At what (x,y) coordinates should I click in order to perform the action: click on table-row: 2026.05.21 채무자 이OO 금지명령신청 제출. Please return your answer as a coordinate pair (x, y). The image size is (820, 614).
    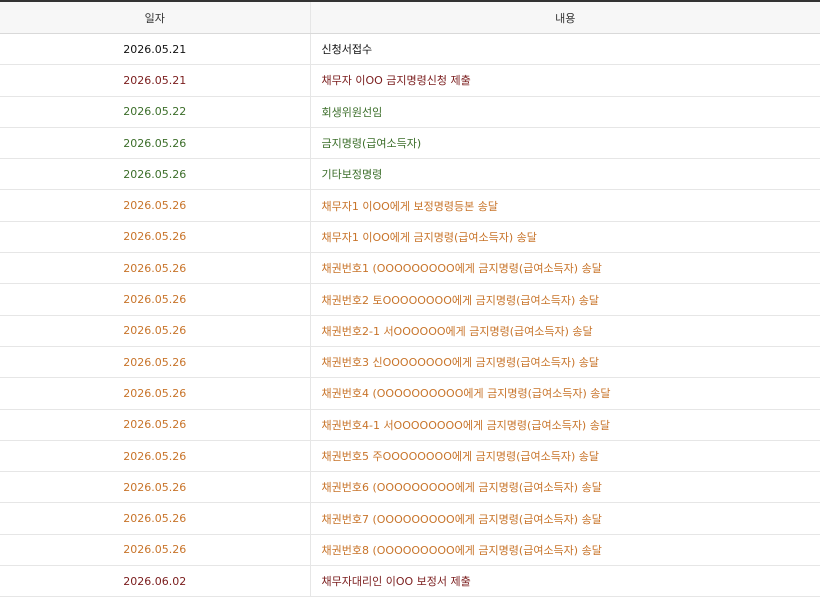
    Looking at the image, I should click on (410, 80).